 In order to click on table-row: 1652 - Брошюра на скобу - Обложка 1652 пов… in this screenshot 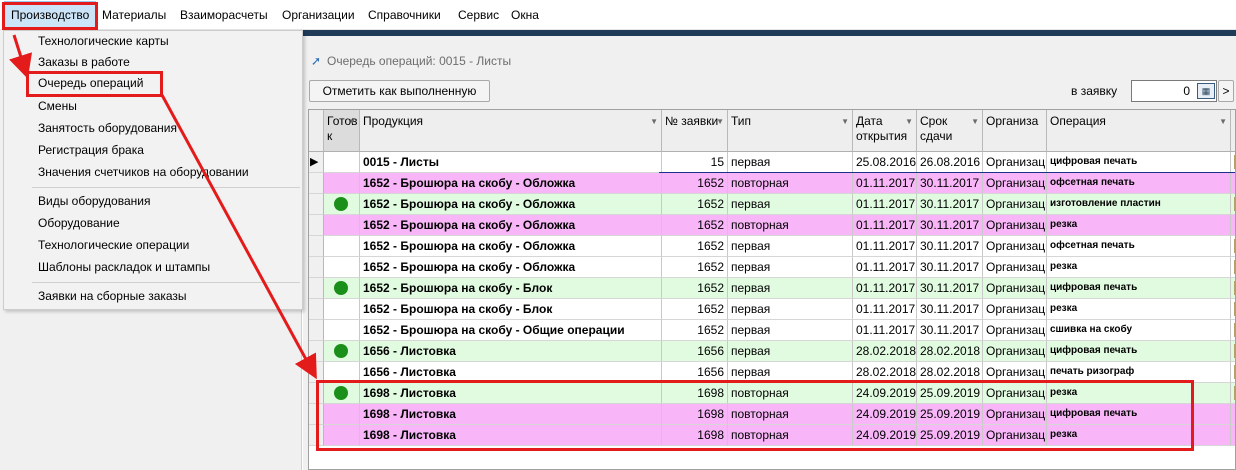, I will do `click(772, 225)`.